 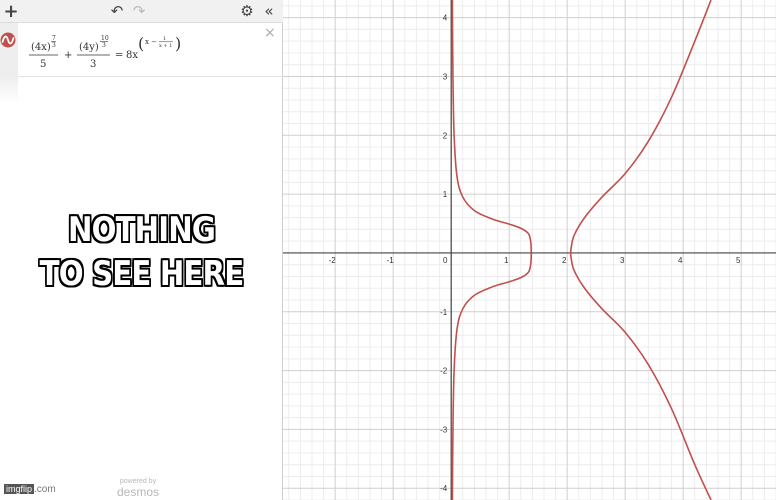 What do you see at coordinates (68, 55) in the screenshot?
I see `plus-sign: +` at bounding box center [68, 55].